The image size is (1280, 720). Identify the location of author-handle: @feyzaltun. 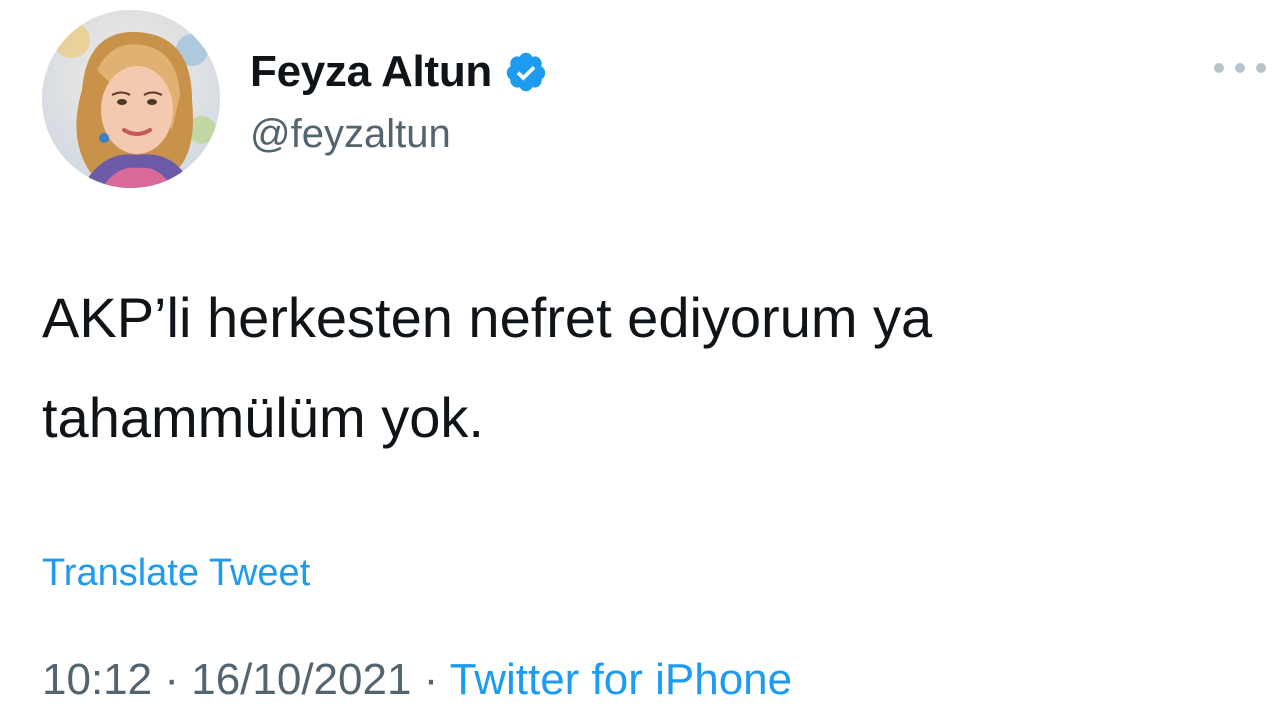
(350, 134).